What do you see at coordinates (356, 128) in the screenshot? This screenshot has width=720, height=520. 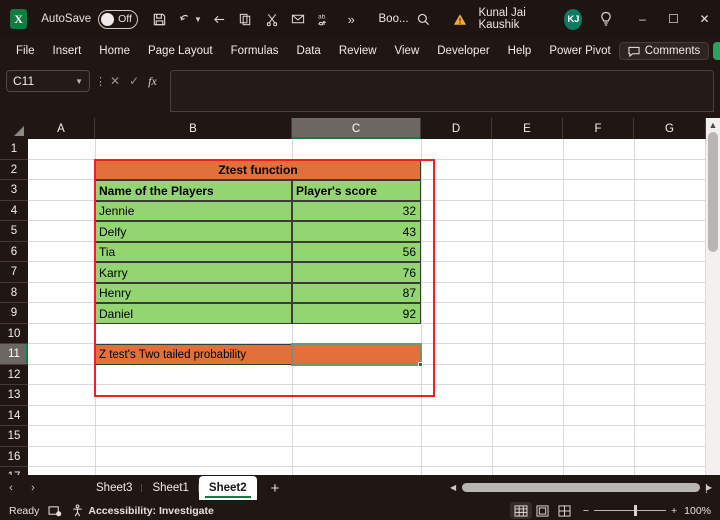 I see `column-header-C: C` at bounding box center [356, 128].